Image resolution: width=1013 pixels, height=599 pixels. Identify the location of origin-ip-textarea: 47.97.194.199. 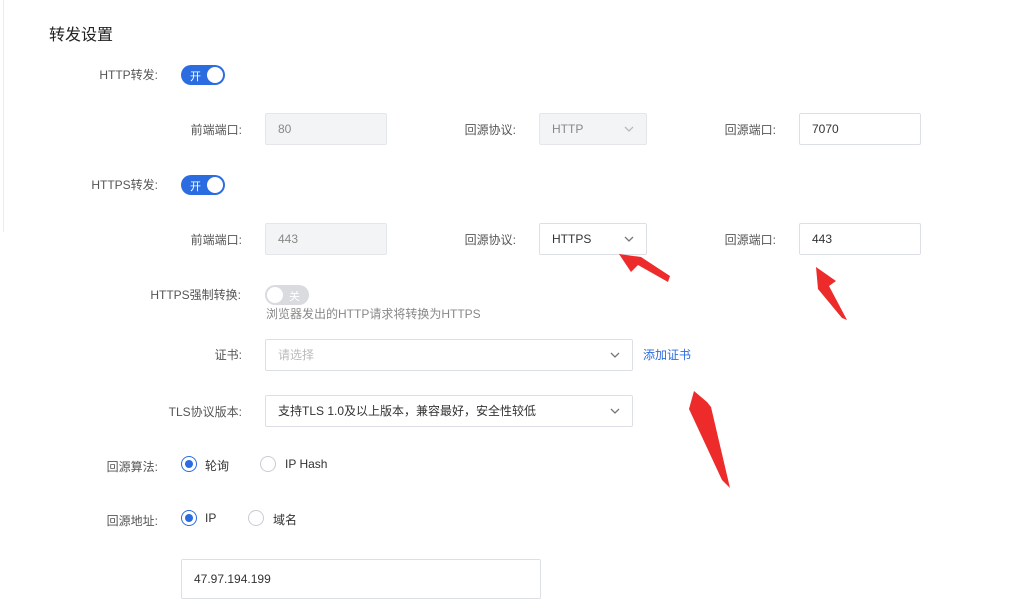
(361, 579).